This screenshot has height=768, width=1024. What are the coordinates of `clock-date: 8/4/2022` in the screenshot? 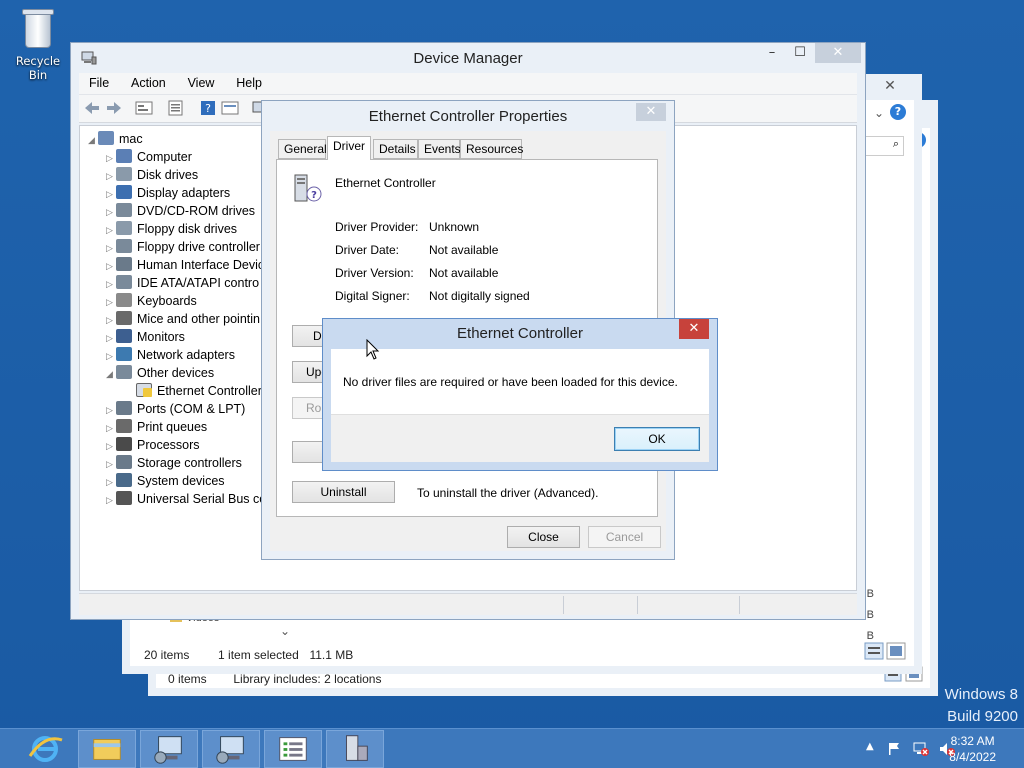 It's located at (972, 757).